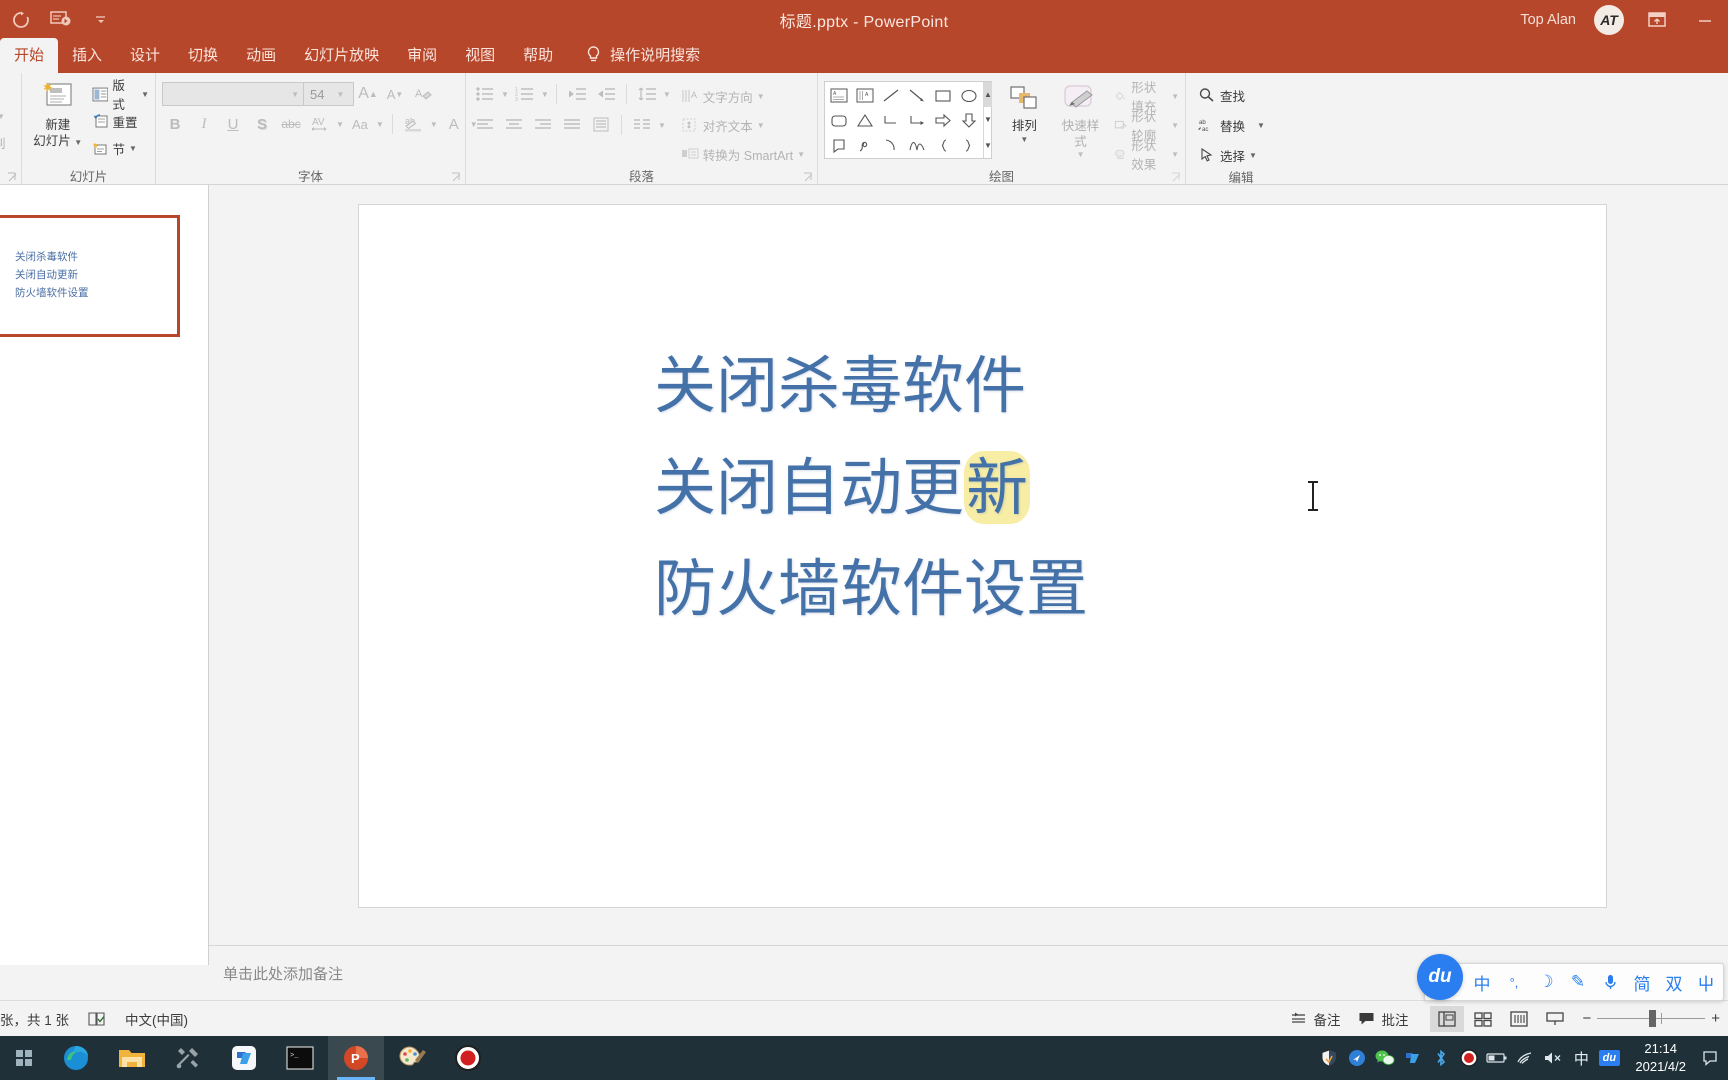 This screenshot has width=1728, height=1080. Describe the element at coordinates (97, 1019) in the screenshot. I see `spellcheck-icon` at that location.